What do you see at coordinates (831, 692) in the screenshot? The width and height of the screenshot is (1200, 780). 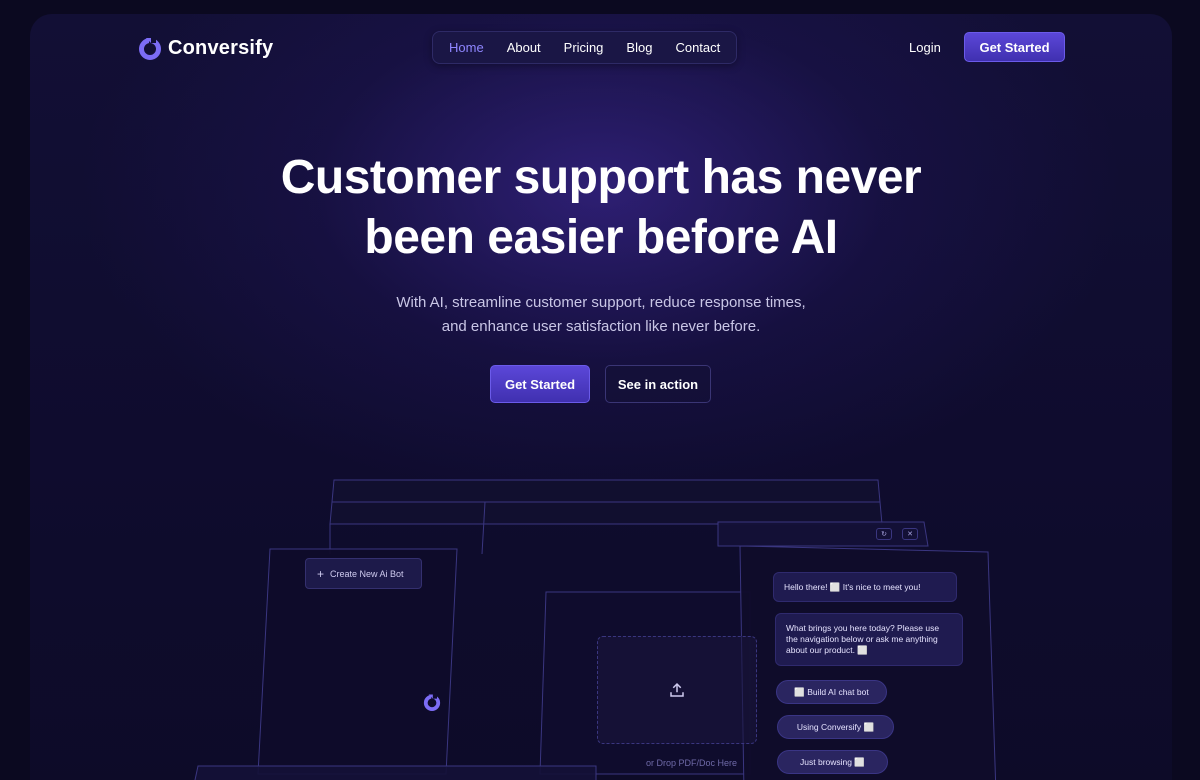 I see `chat-option-build-bot: ⬜ Build AI chat bot` at bounding box center [831, 692].